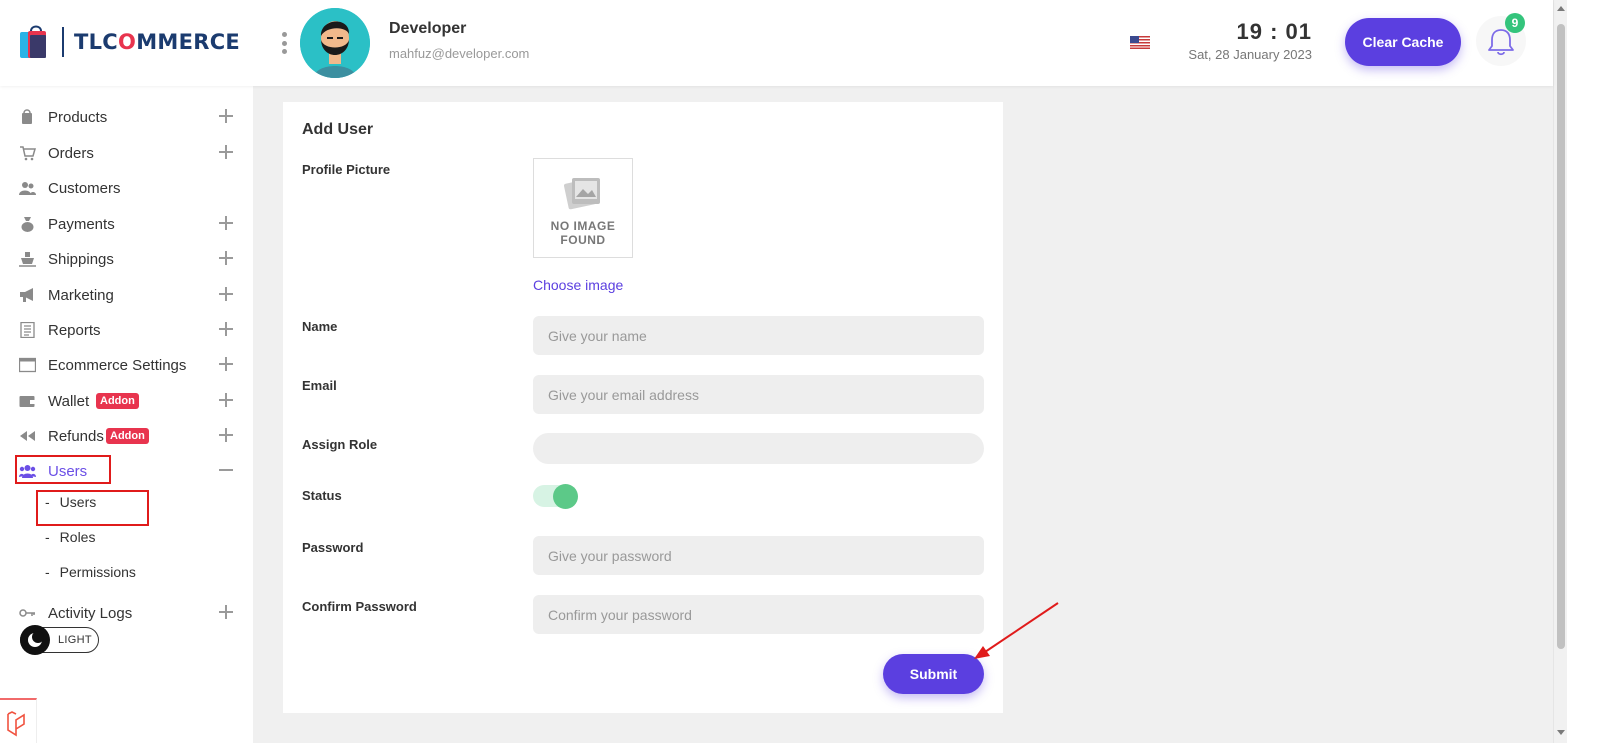 The width and height of the screenshot is (1597, 743). Describe the element at coordinates (428, 28) in the screenshot. I see `user-name: Developer` at that location.